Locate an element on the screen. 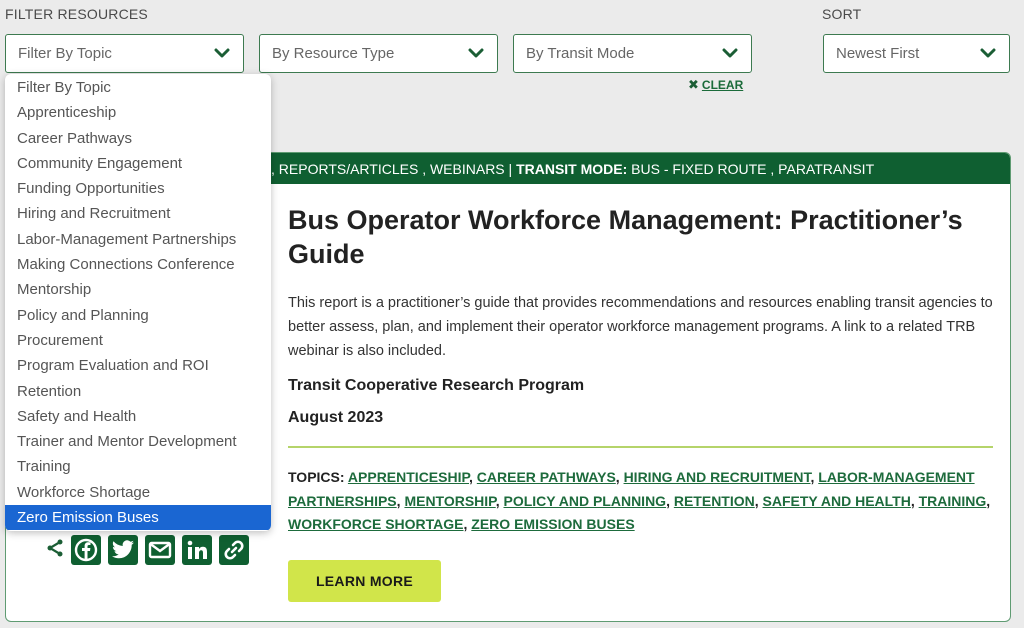 Image resolution: width=1024 pixels, height=628 pixels. resource-type-tags: , REPORTS/ARTICLES , WEBINARS | is located at coordinates (394, 168).